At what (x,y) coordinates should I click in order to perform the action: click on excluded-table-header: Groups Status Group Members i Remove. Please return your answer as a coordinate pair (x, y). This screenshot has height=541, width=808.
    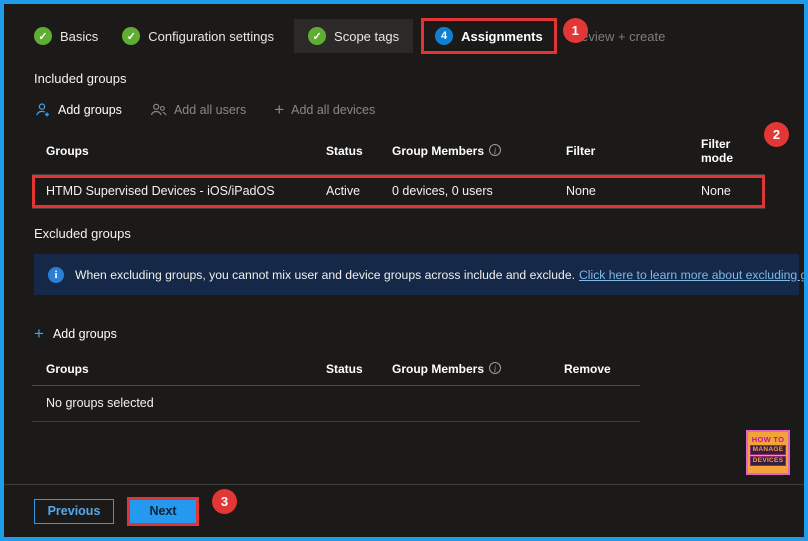
    Looking at the image, I should click on (336, 371).